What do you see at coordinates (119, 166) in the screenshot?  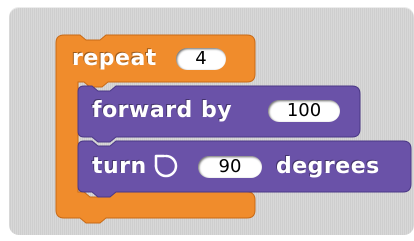 I see `turn-label: turn` at bounding box center [119, 166].